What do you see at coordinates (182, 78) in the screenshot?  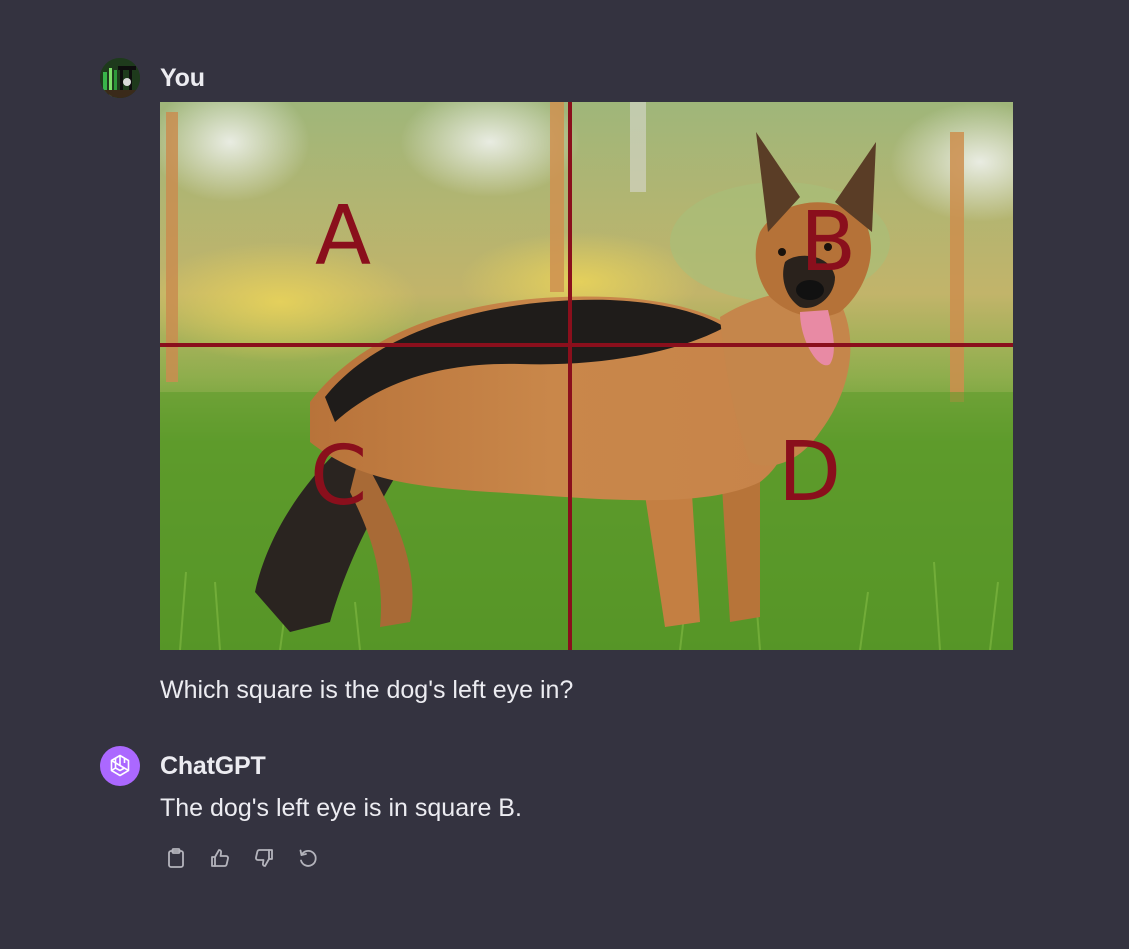 I see `user-author-name: You` at bounding box center [182, 78].